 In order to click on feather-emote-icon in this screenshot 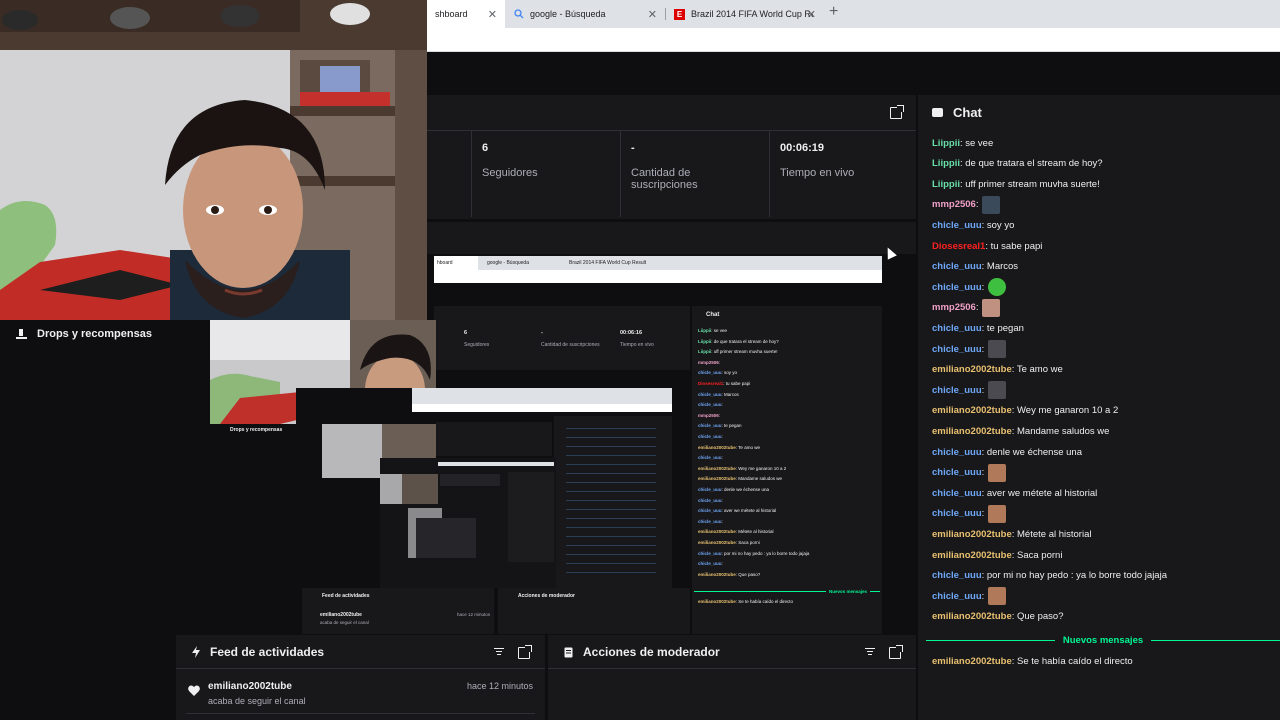, I will do `click(991, 204)`.